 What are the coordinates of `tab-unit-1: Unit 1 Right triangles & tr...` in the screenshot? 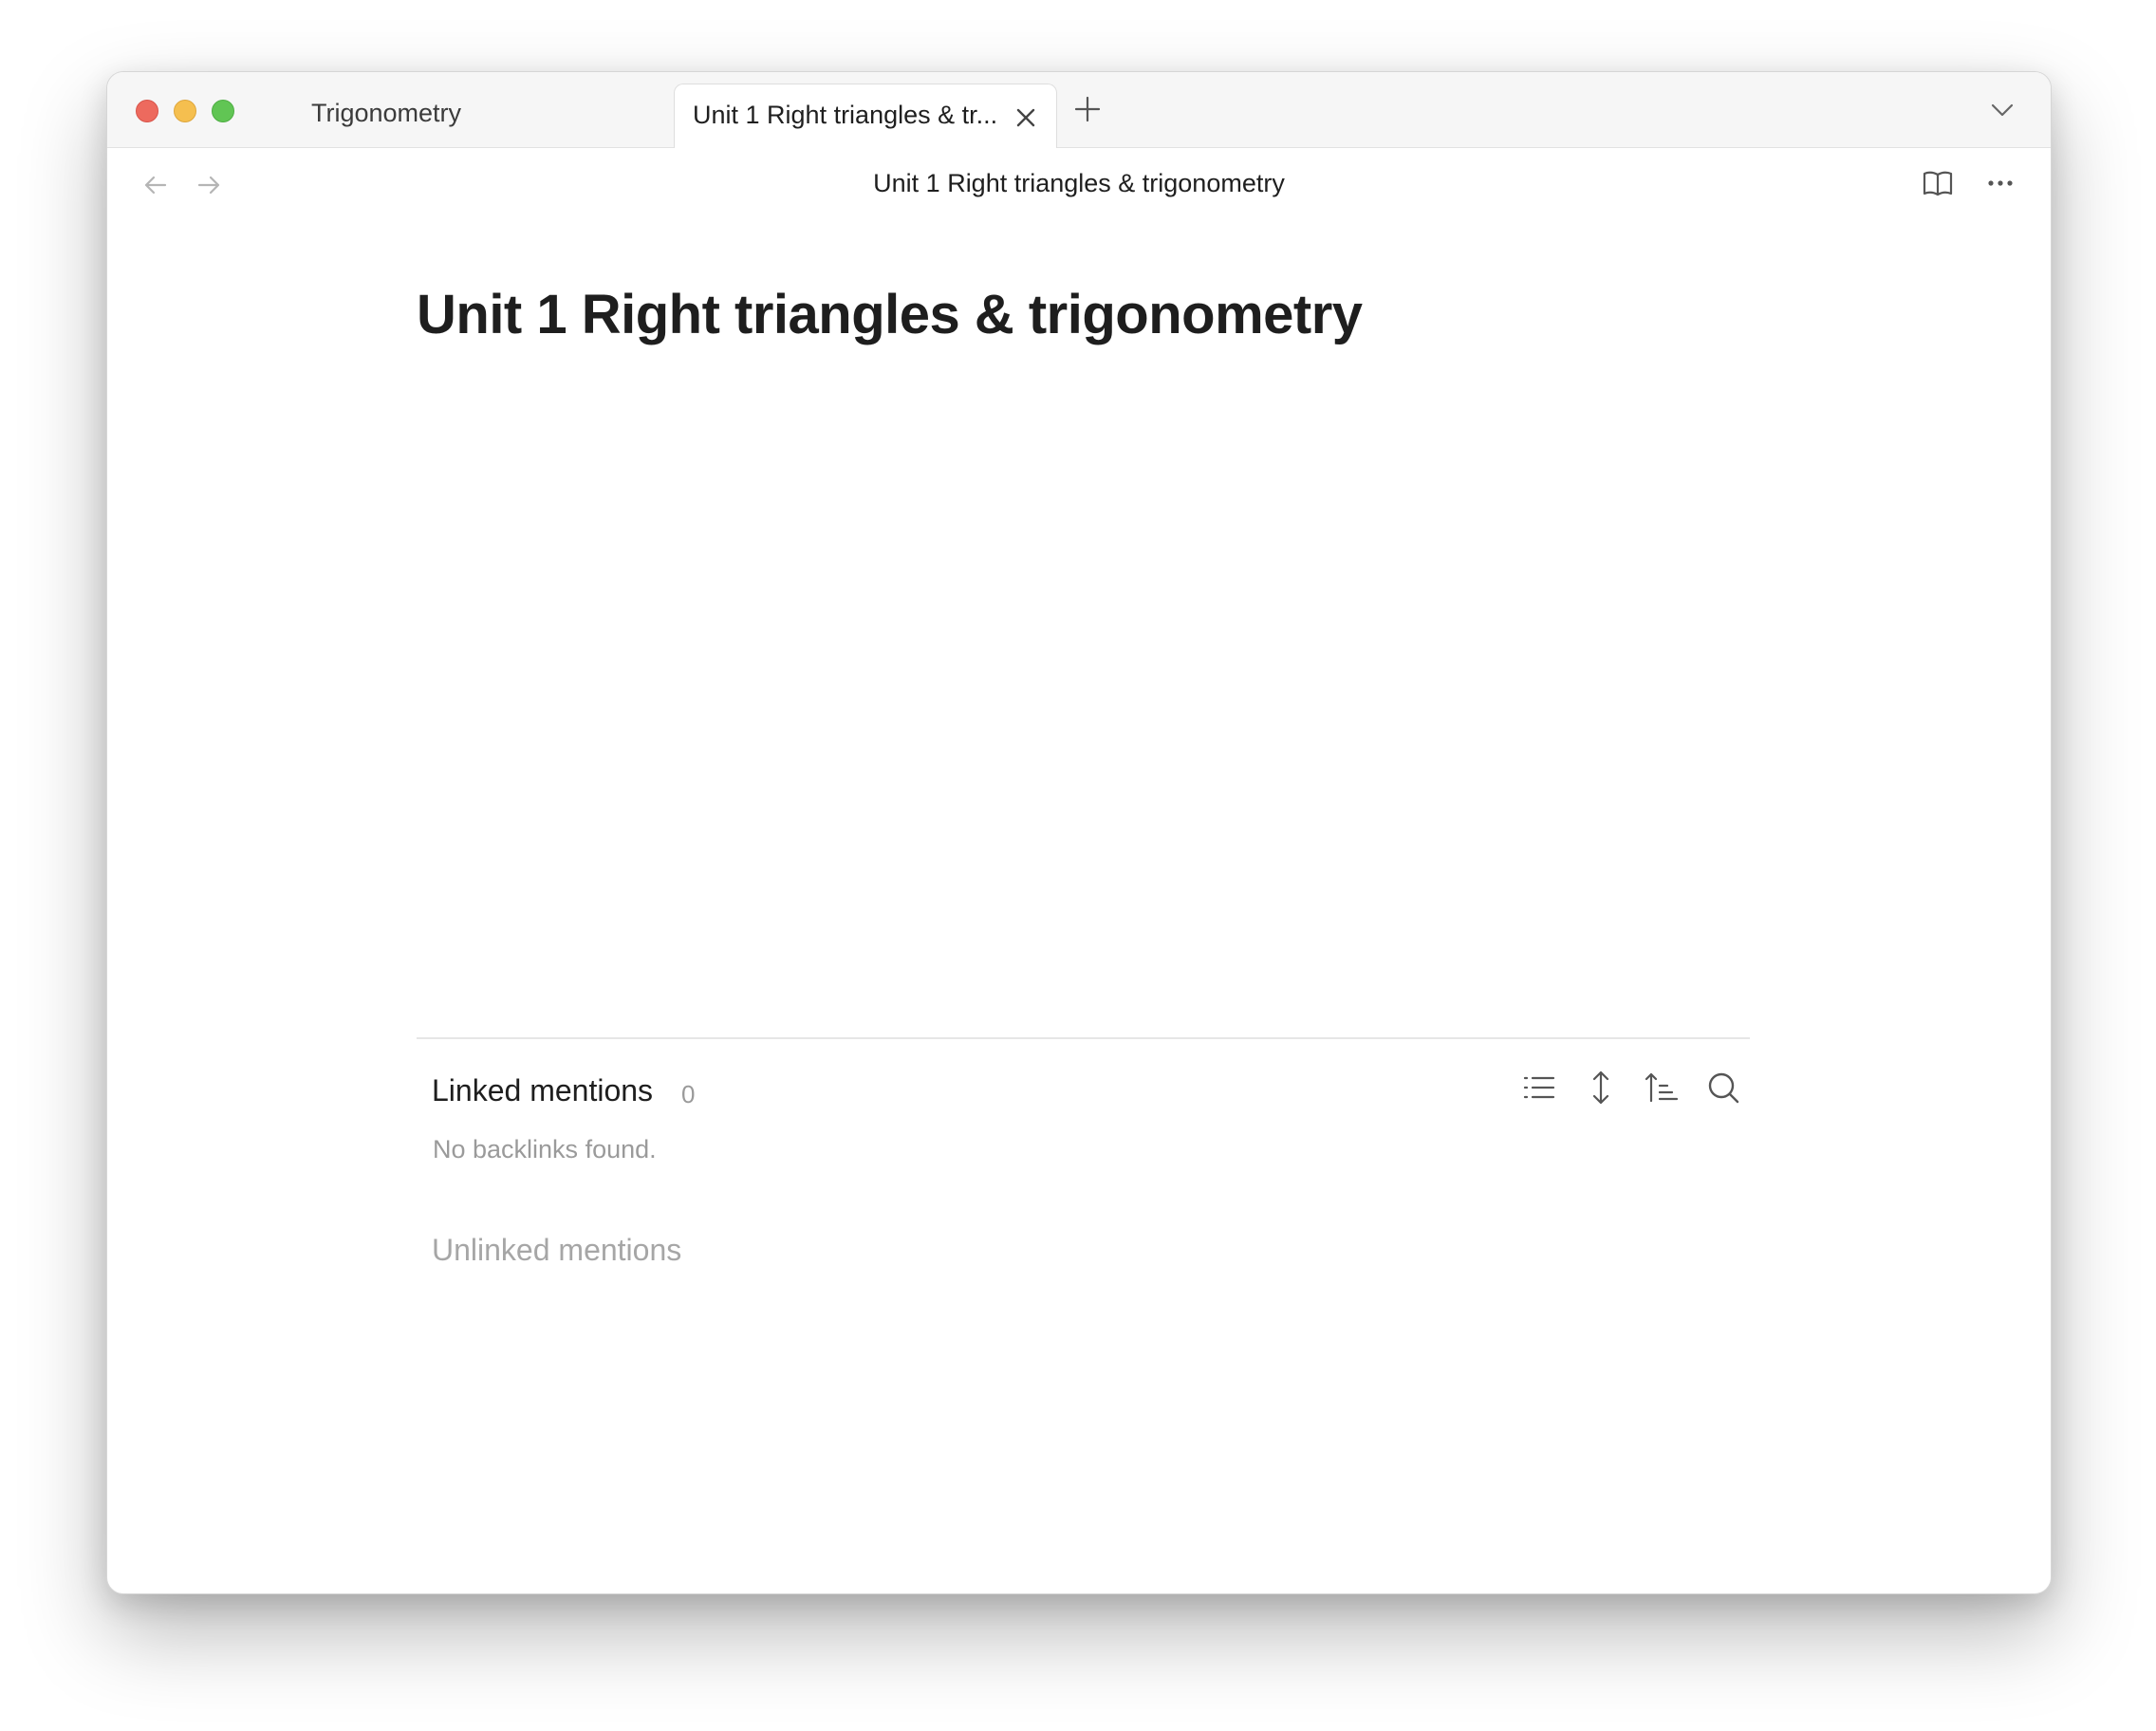 It's located at (865, 117).